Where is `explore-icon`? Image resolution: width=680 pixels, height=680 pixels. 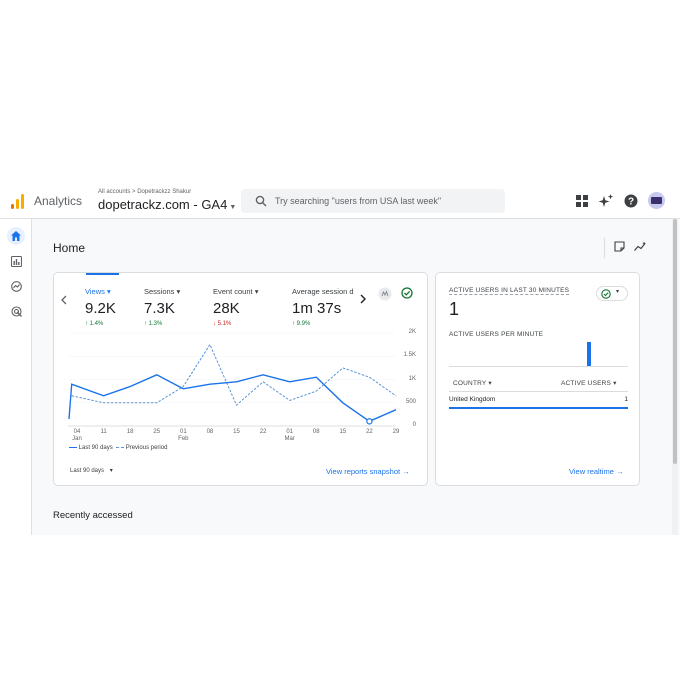
explore-icon is located at coordinates (16, 286).